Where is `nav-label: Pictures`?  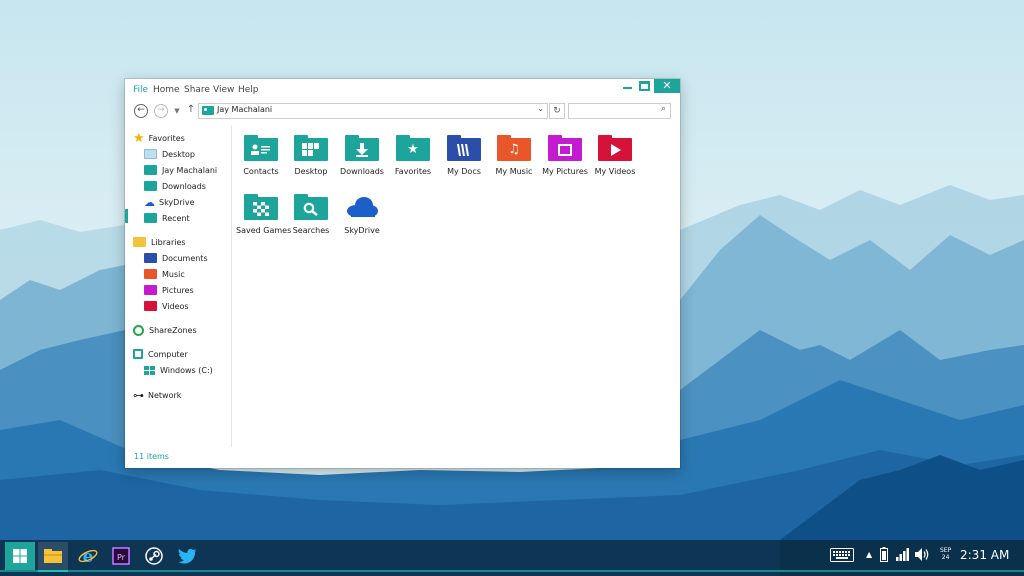
nav-label: Pictures is located at coordinates (178, 290).